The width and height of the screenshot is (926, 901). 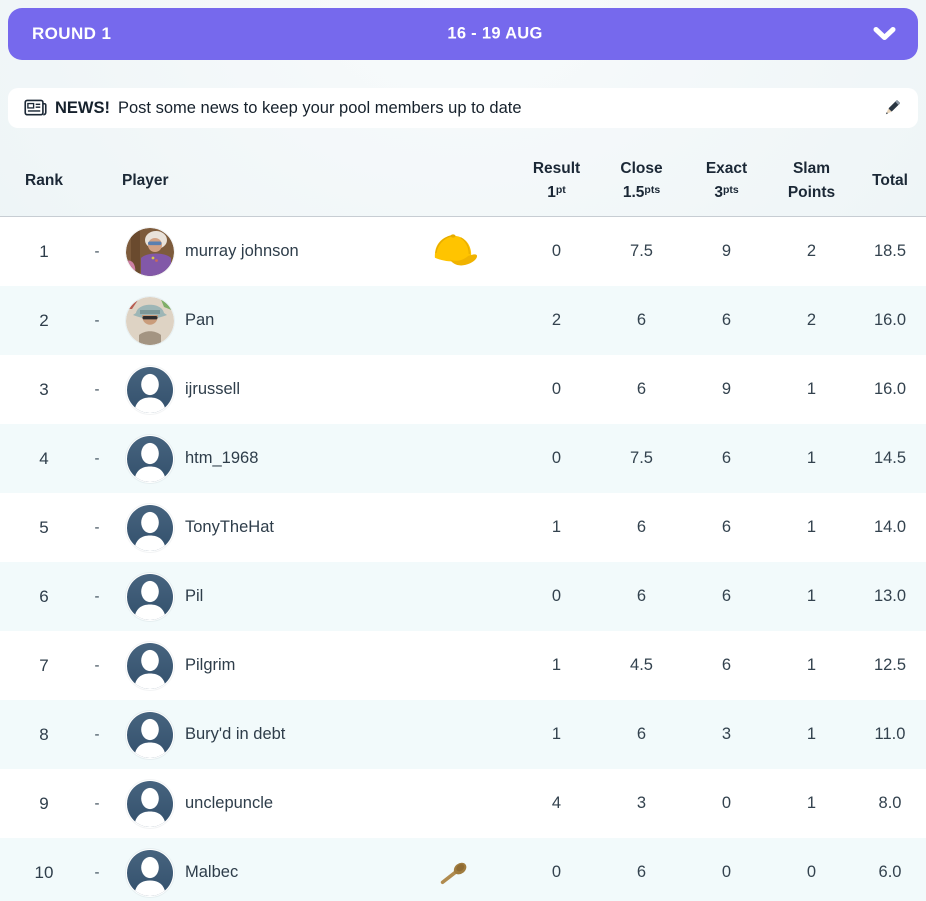 What do you see at coordinates (890, 527) in the screenshot?
I see `stat-total: 14.0` at bounding box center [890, 527].